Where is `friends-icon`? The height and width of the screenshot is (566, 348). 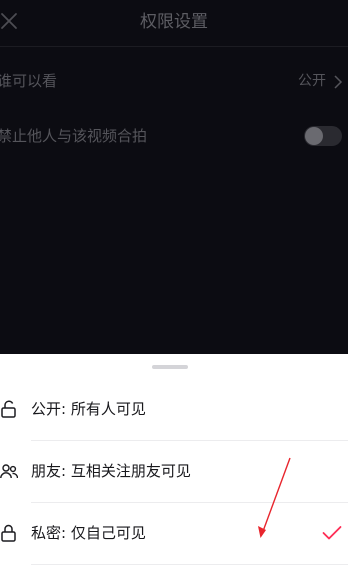 friends-icon is located at coordinates (9, 471).